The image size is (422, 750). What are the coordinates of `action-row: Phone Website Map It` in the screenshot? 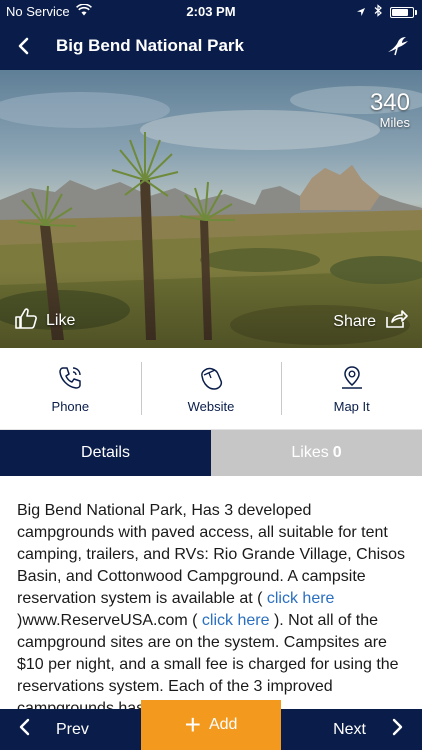 It's located at (211, 389).